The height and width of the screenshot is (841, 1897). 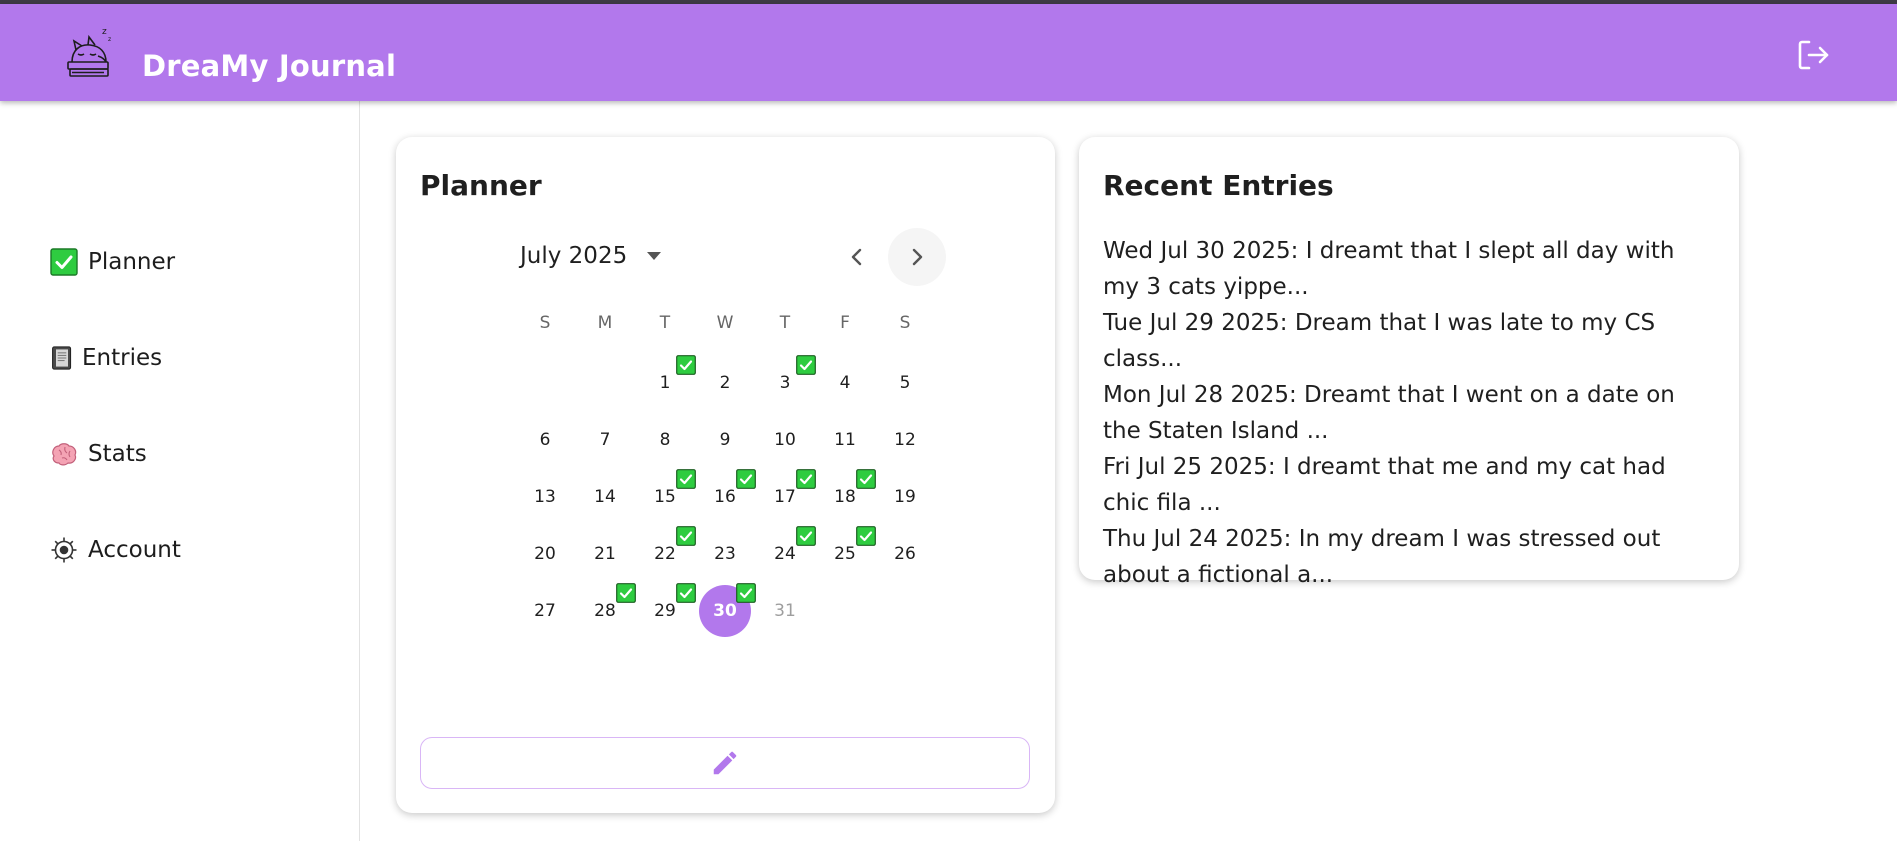 I want to click on sidebar-item-label: Stats, so click(x=117, y=454).